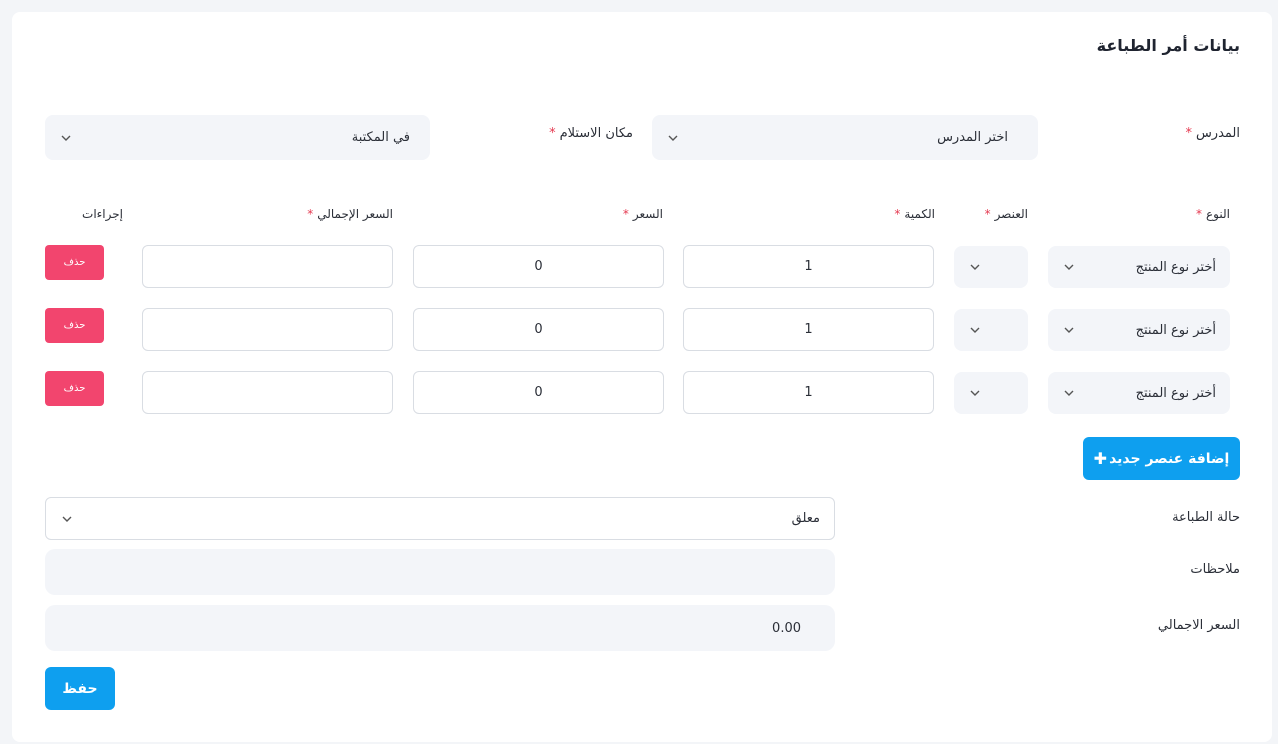 This screenshot has height=744, width=1278. Describe the element at coordinates (1175, 267) in the screenshot. I see `row-1-type-value: أختر نوع المنتج` at that location.